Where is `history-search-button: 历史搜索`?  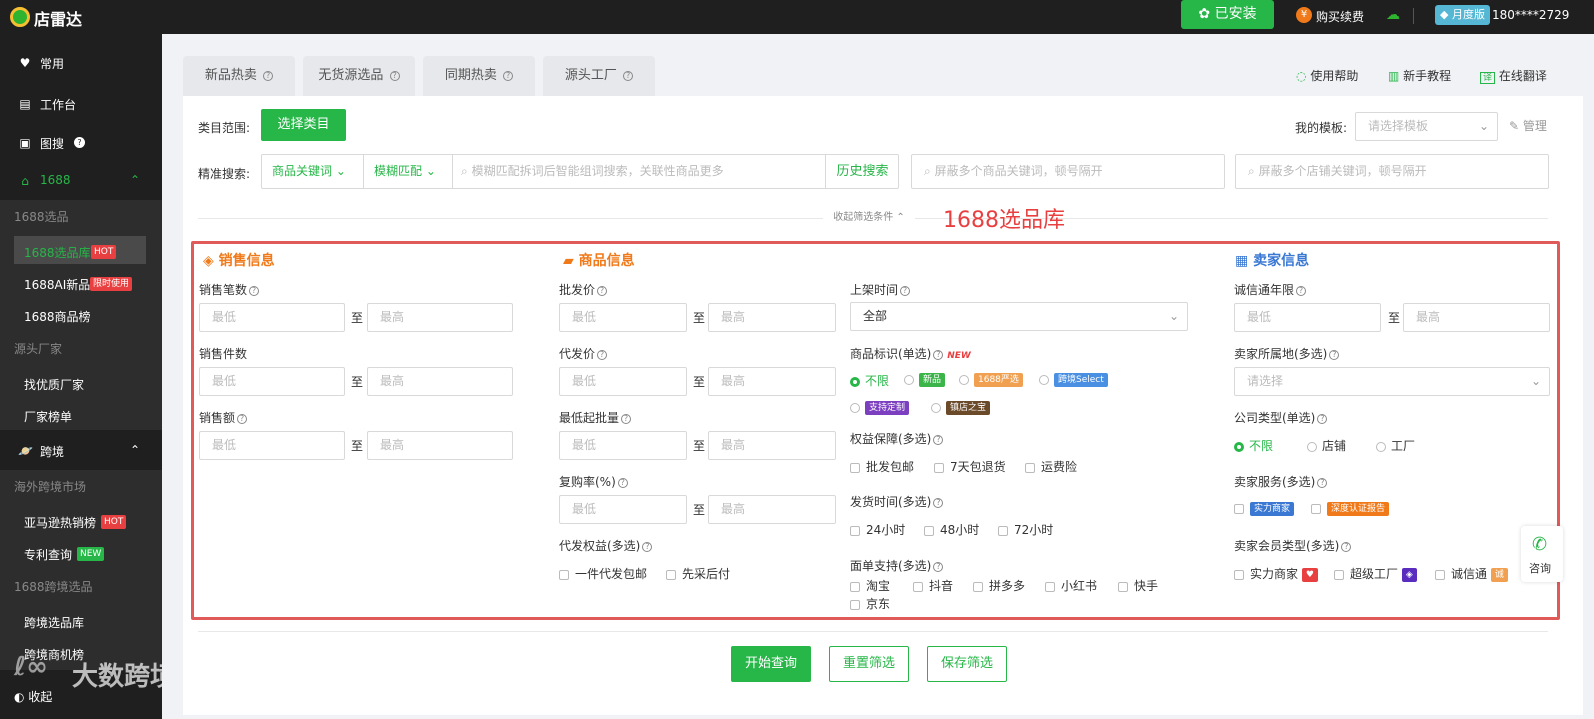 history-search-button: 历史搜索 is located at coordinates (862, 171).